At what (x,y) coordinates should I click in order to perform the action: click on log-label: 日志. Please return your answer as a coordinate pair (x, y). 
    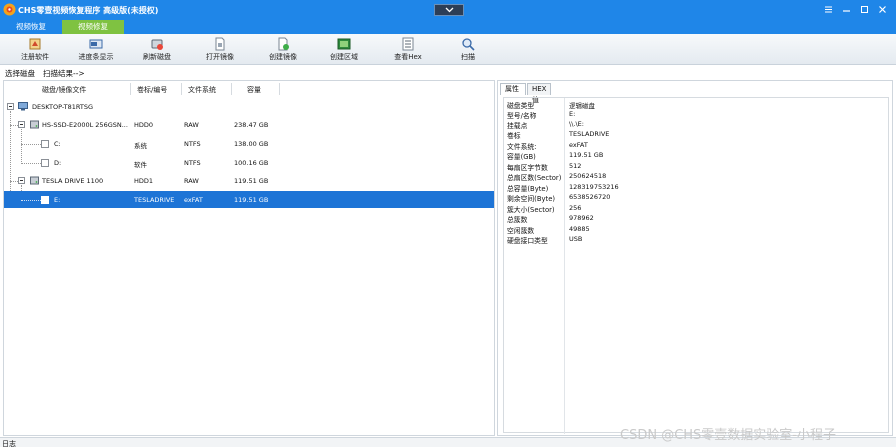
    Looking at the image, I should click on (9, 443).